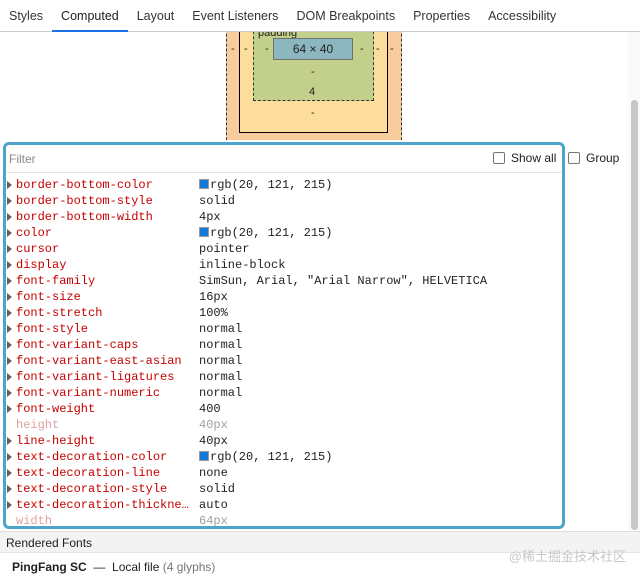 The width and height of the screenshot is (640, 578). I want to click on border-bottom-value: 4, so click(312, 92).